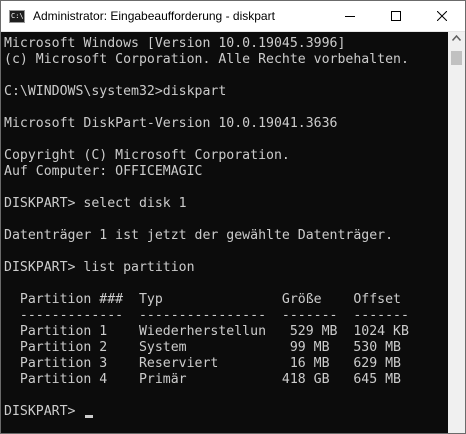 The image size is (466, 434). Describe the element at coordinates (89, 416) in the screenshot. I see `text-cursor` at that location.